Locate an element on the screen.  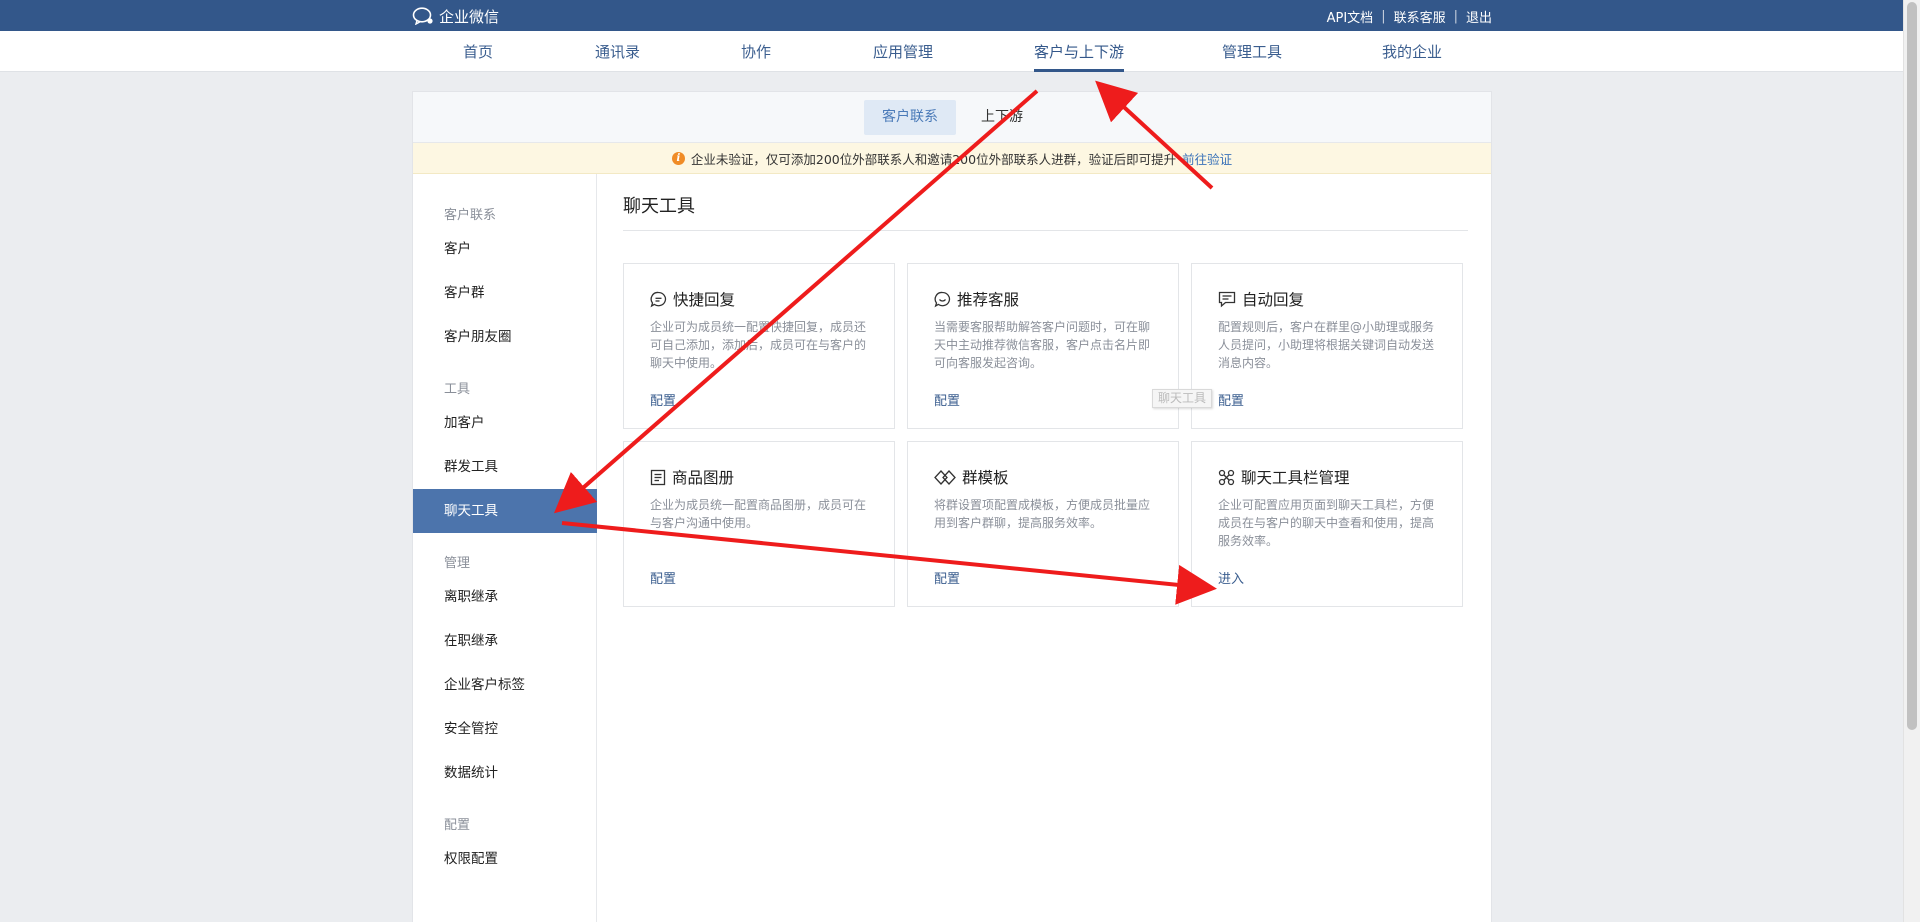
card-title: 推荐客服 is located at coordinates (988, 300).